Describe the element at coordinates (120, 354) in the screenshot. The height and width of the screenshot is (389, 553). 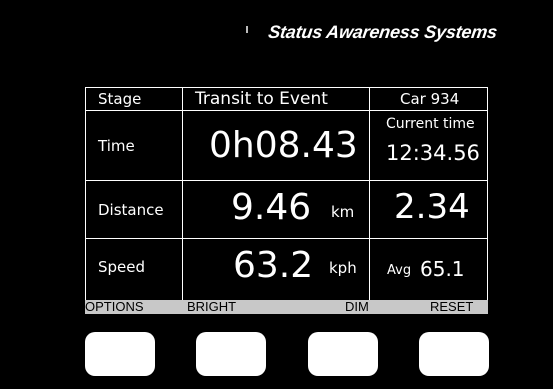
I see `options-button` at that location.